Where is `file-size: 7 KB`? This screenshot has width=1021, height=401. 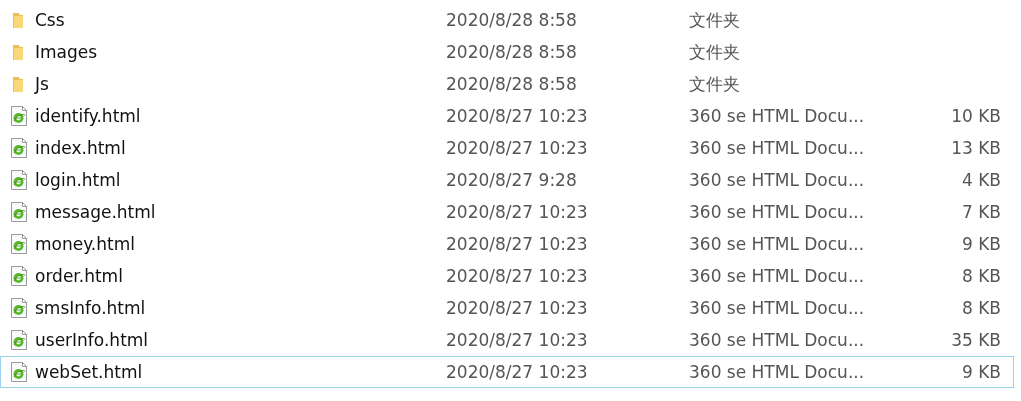
file-size: 7 KB is located at coordinates (981, 212).